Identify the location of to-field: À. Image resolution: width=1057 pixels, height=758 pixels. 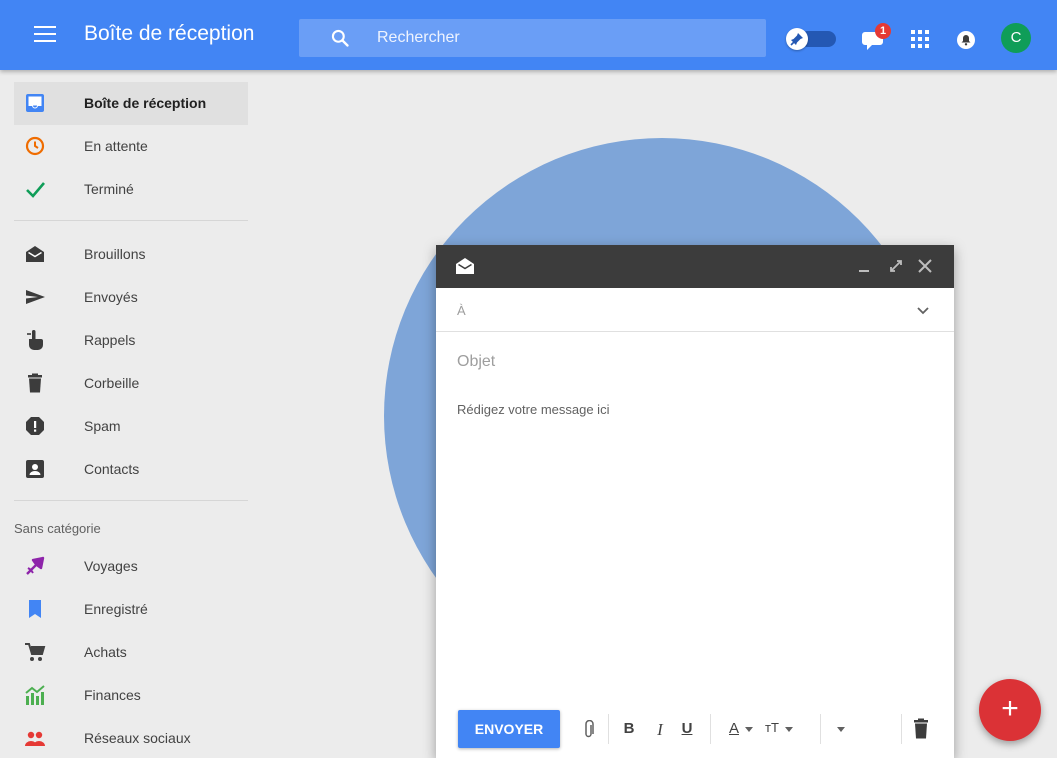
(695, 310).